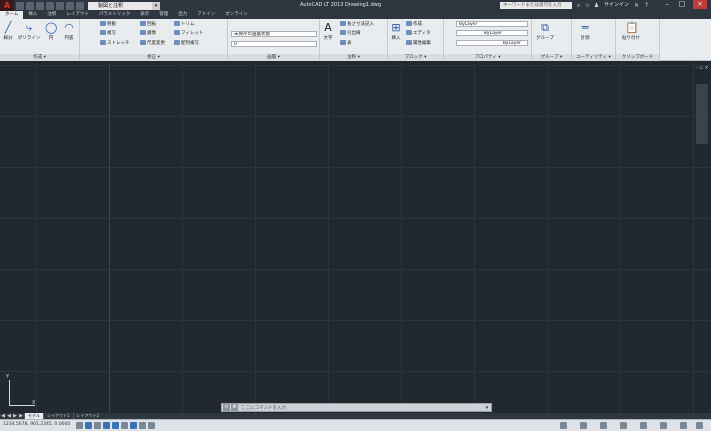 This screenshot has width=711, height=431. Describe the element at coordinates (124, 5) in the screenshot. I see `workspace-selector: 製図と注釈 ▾` at that location.